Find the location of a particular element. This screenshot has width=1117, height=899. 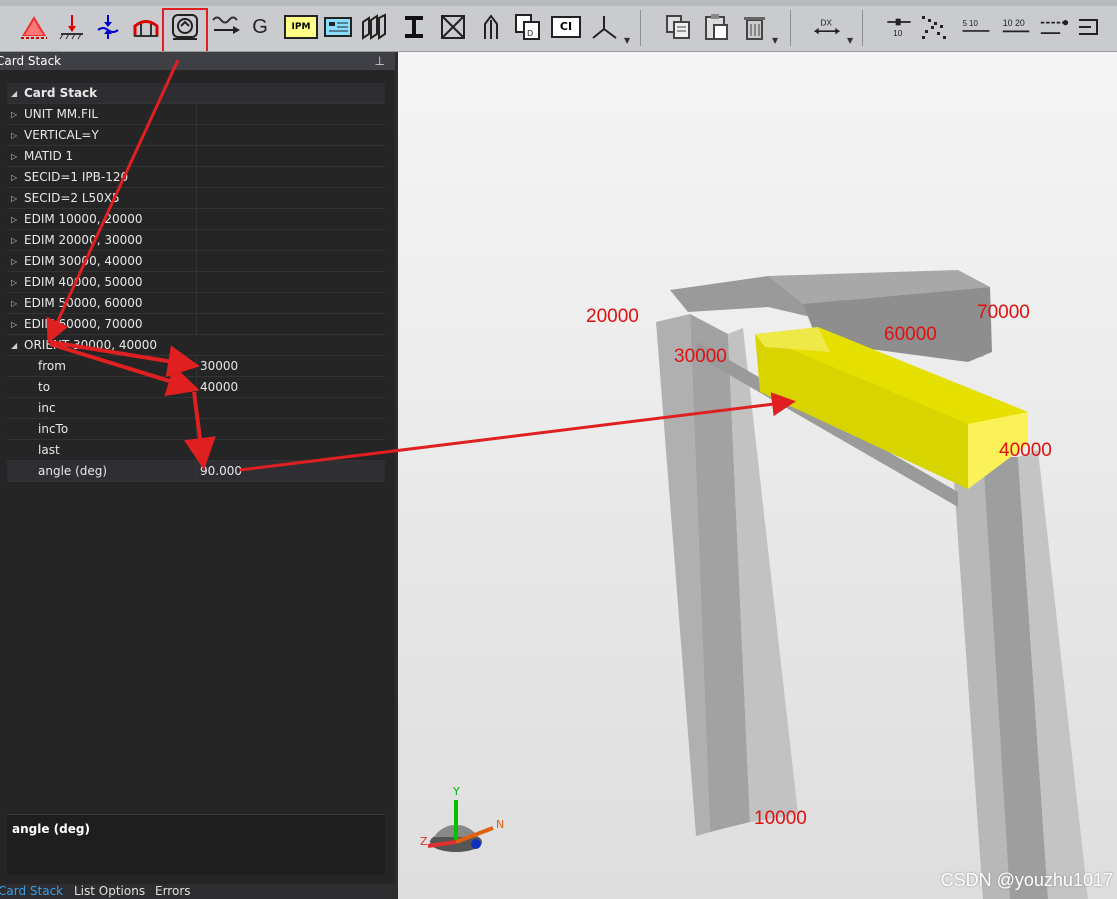

display-icon is located at coordinates (338, 27).